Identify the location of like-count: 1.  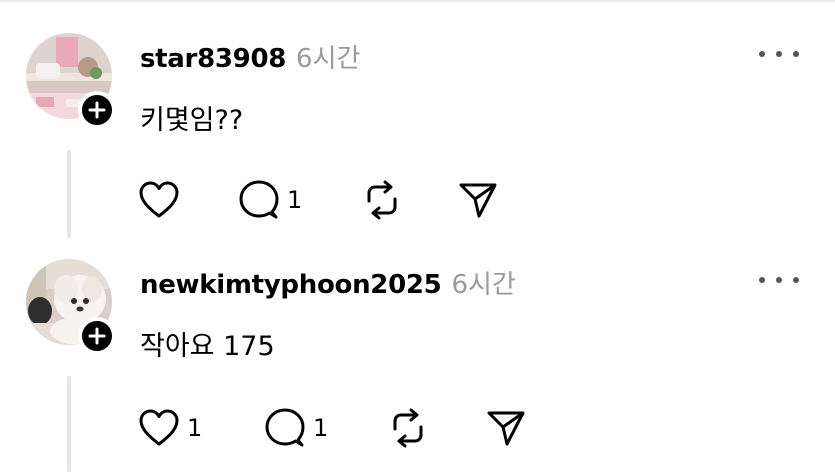
(195, 428).